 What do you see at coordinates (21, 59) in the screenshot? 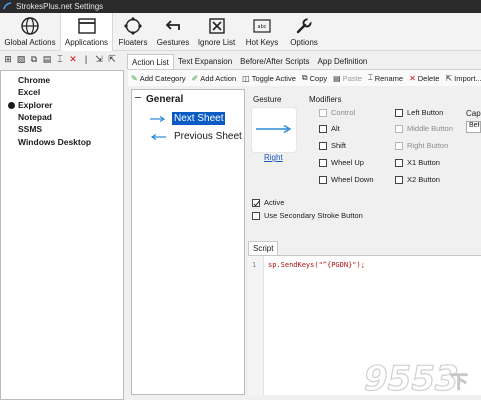
I see `edit-app-icon: ▧` at bounding box center [21, 59].